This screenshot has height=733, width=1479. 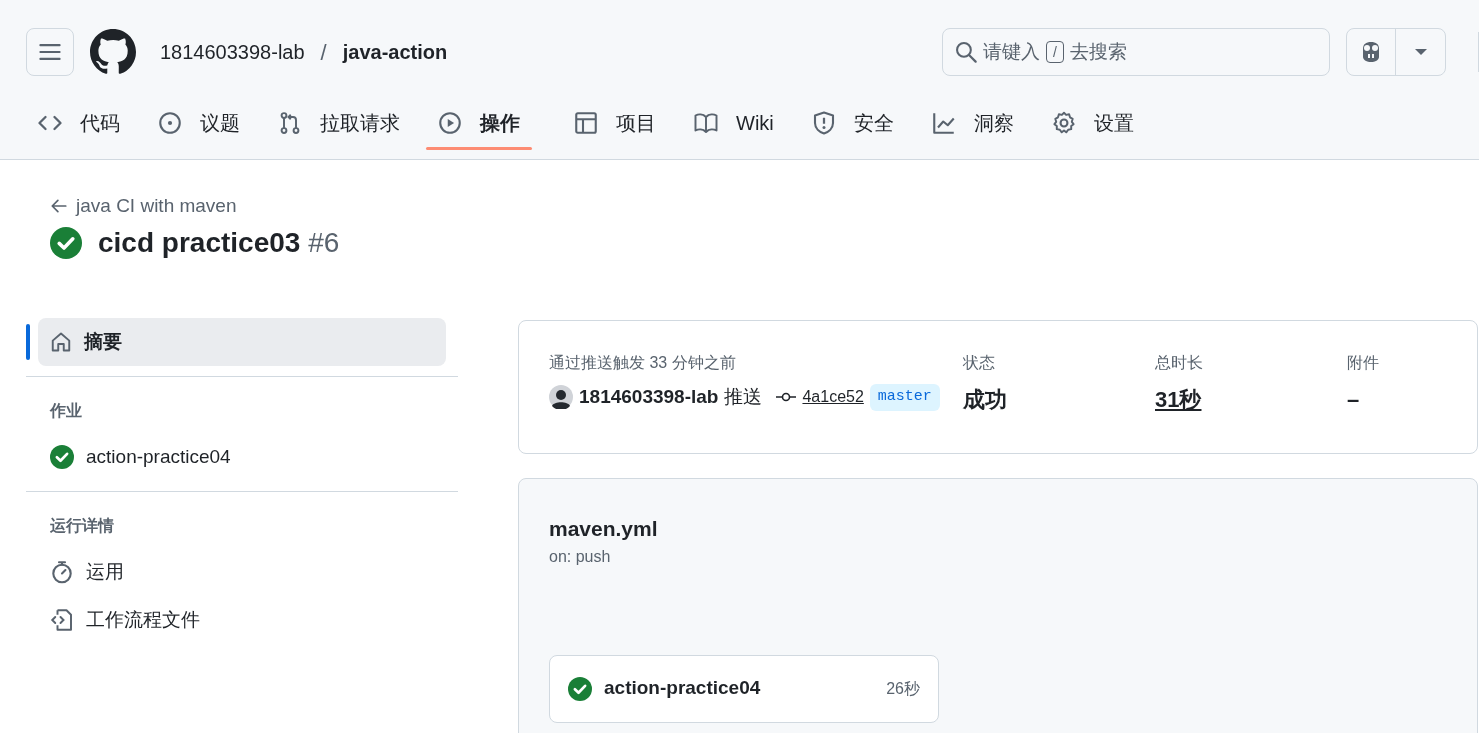 What do you see at coordinates (219, 243) in the screenshot?
I see `run-title: cicd practice03 #6` at bounding box center [219, 243].